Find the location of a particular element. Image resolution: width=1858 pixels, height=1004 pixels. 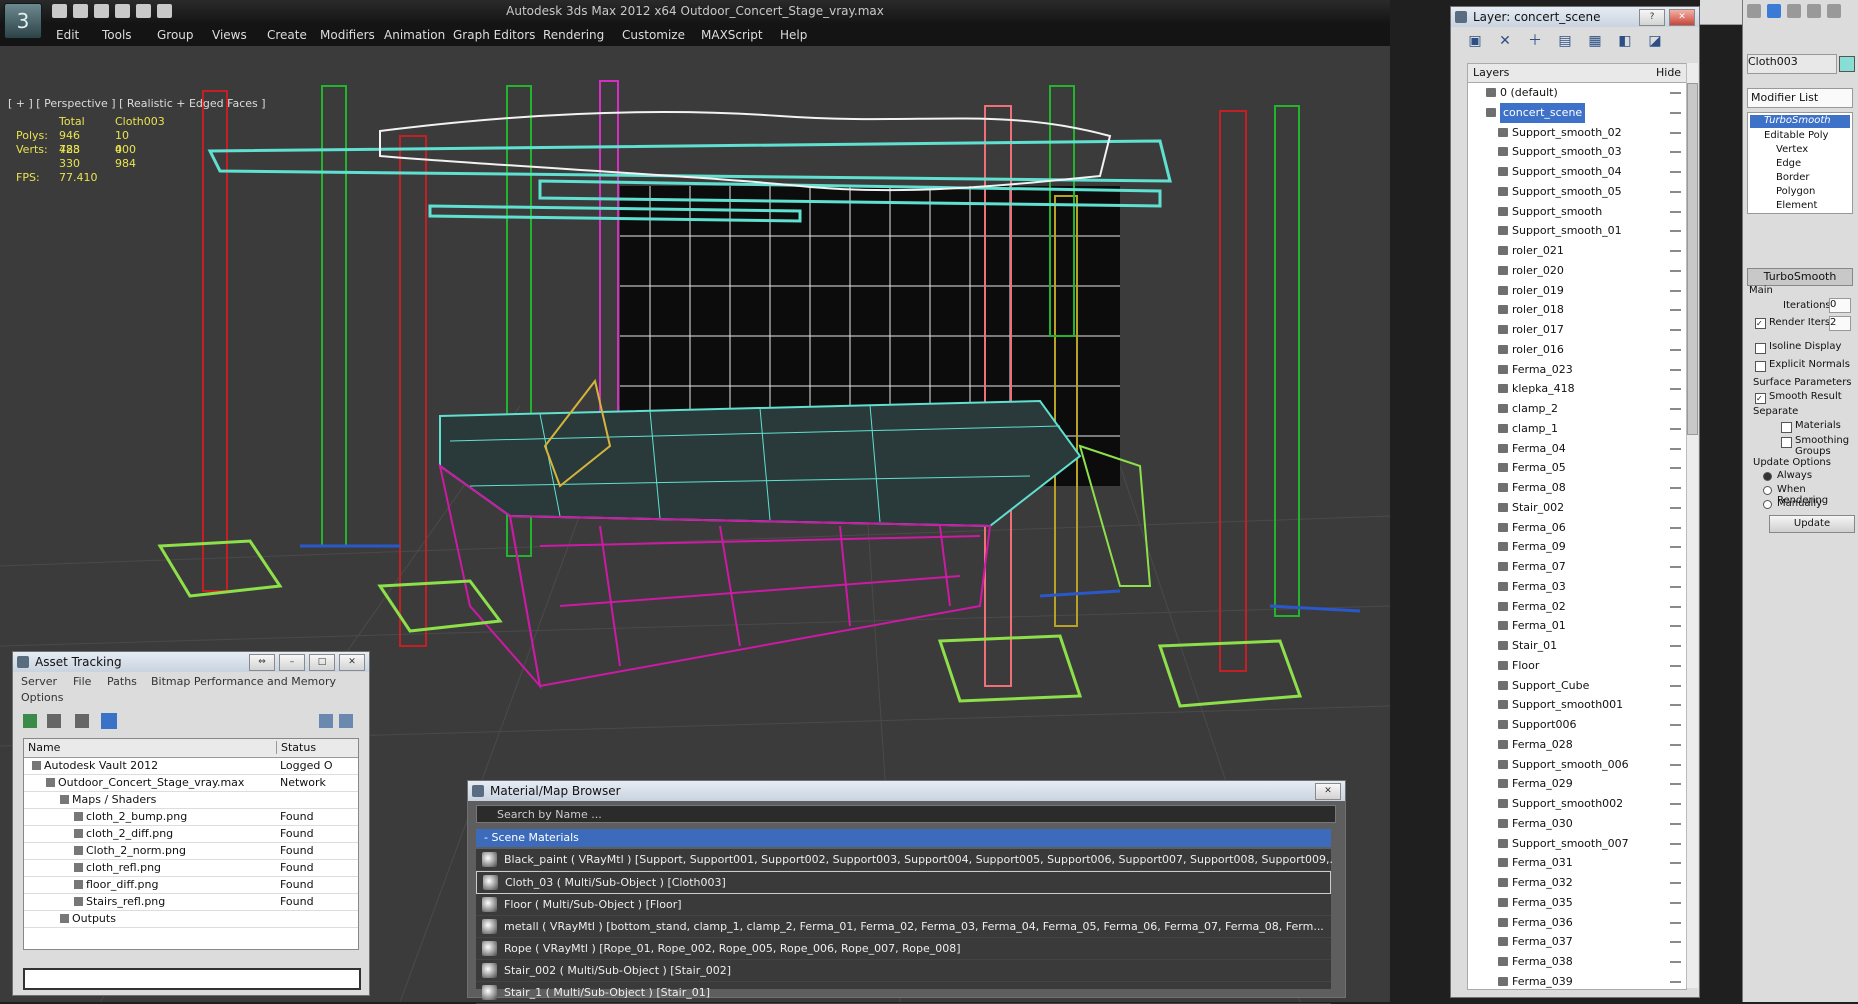

menu-customize: Customize is located at coordinates (653, 35).